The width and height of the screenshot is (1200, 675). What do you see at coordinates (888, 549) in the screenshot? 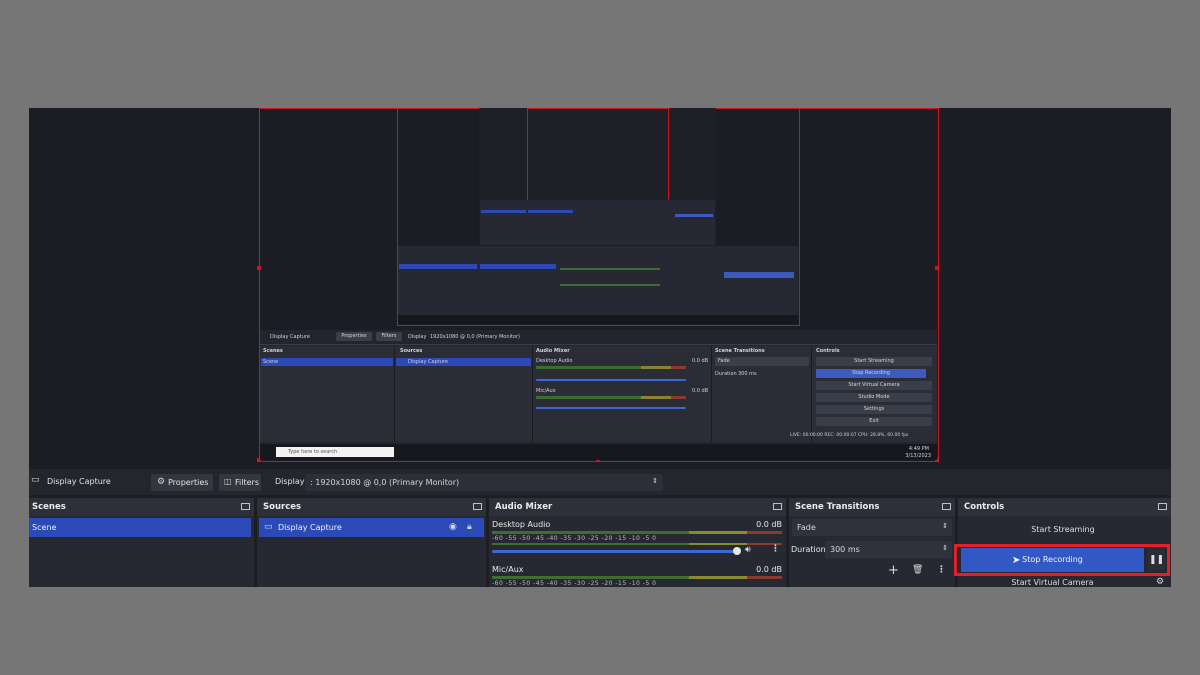
I see `duration-input: 300 ms ⇕` at bounding box center [888, 549].